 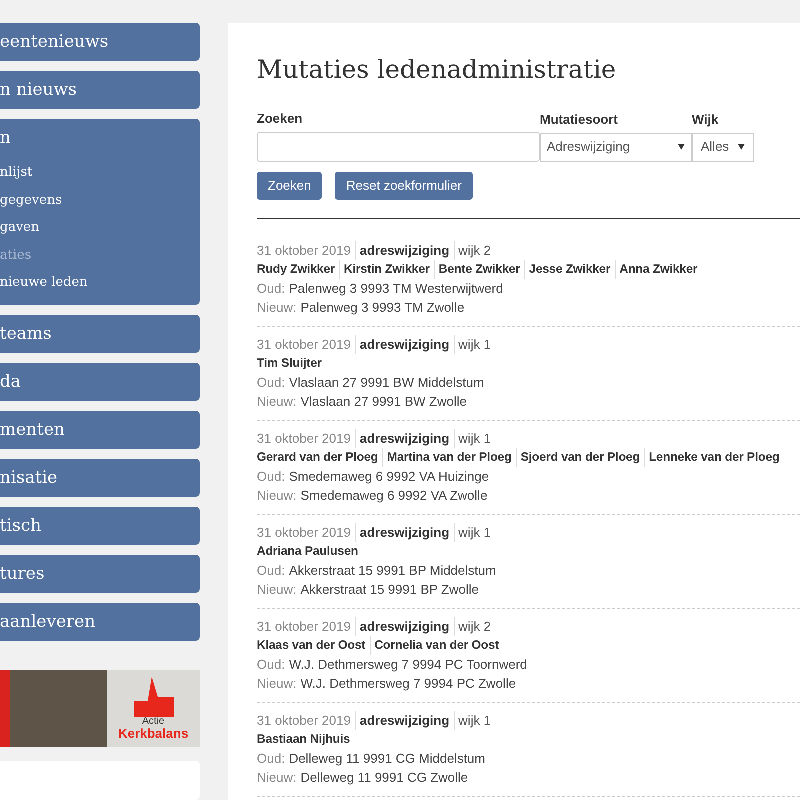 I want to click on old-address: W.J. Dethmersweg 7 9994 PC Toornwerd, so click(x=408, y=665).